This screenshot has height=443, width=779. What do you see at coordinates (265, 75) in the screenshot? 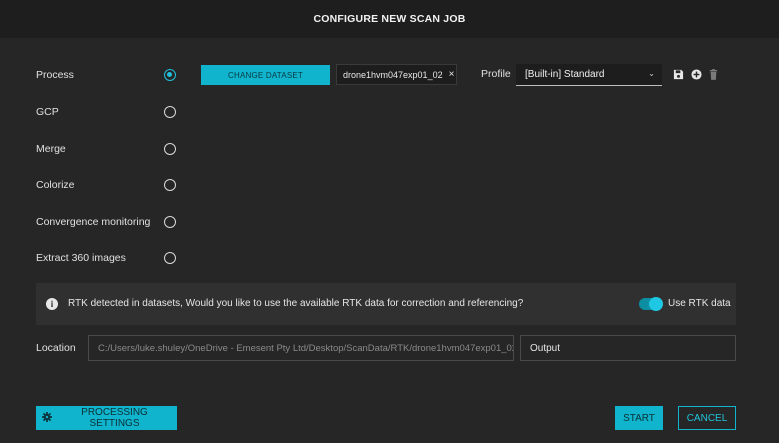
I see `change-dataset-button: CHANGE DATASET` at bounding box center [265, 75].